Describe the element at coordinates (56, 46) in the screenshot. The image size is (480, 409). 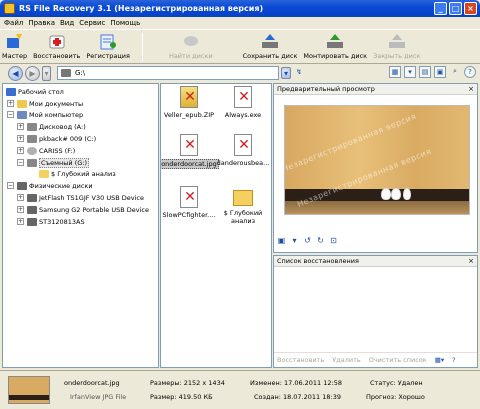
I see `restore-button: Восстановить` at that location.